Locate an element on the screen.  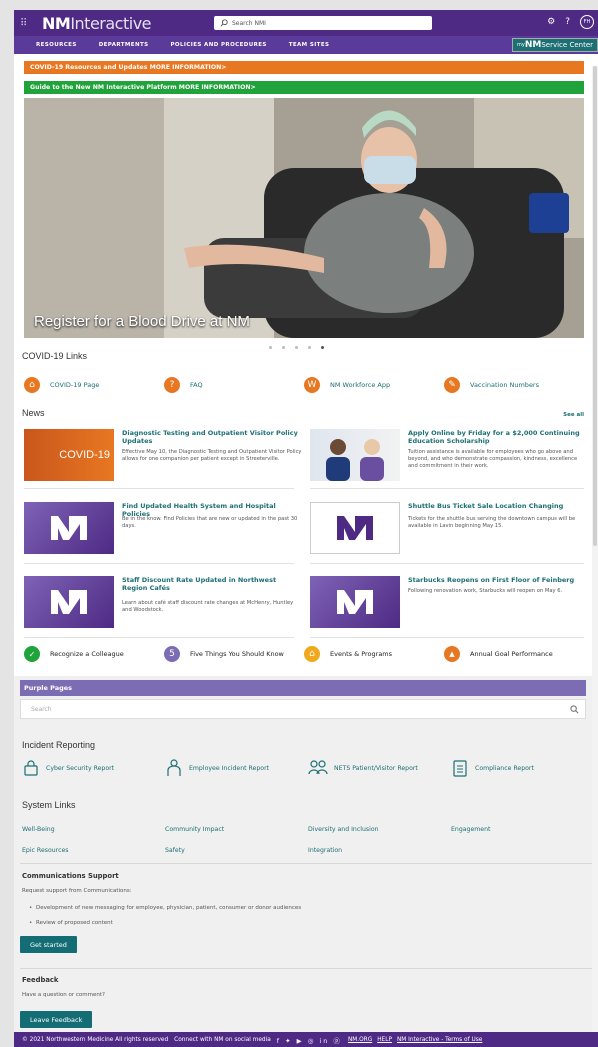
syringe-icon: ✎ is located at coordinates (452, 385).